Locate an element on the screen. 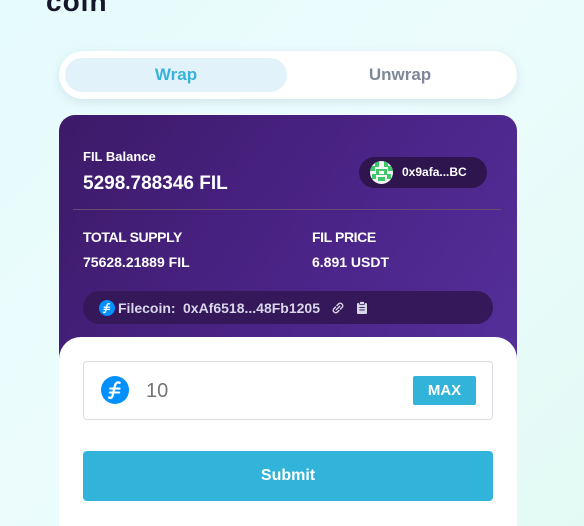 The width and height of the screenshot is (584, 526). tab-wrap: Wrap is located at coordinates (176, 75).